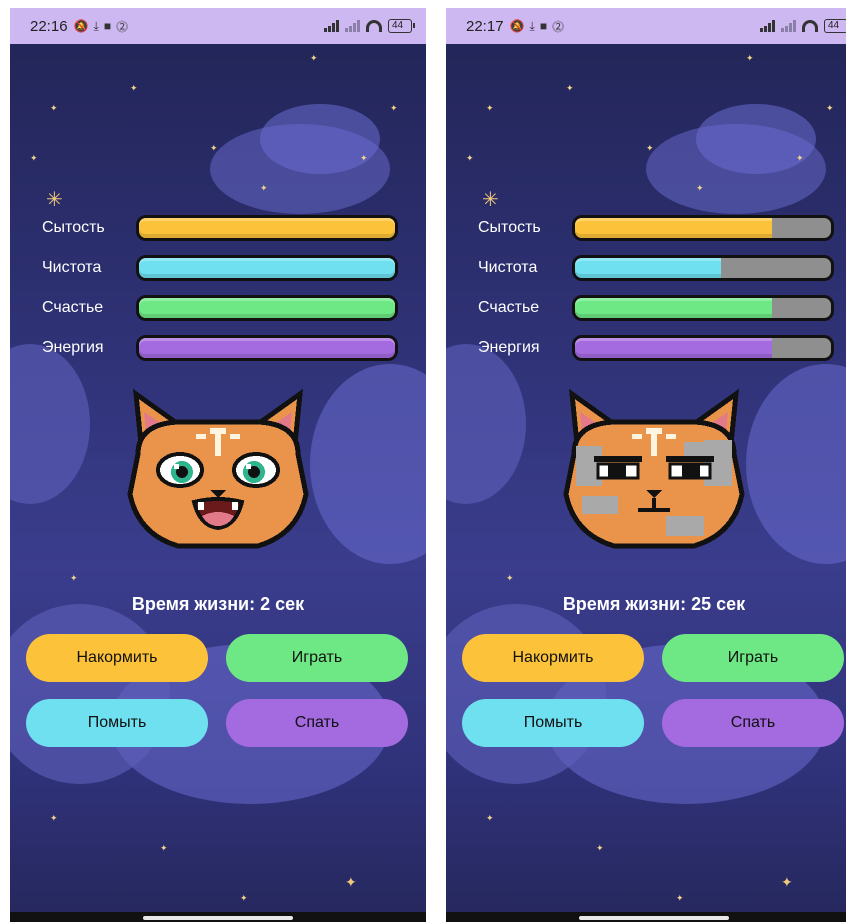 The image size is (846, 922). Describe the element at coordinates (646, 26) in the screenshot. I see `status-bar: 22:17 🔕 ⤓ ■ ⓶ 44` at that location.